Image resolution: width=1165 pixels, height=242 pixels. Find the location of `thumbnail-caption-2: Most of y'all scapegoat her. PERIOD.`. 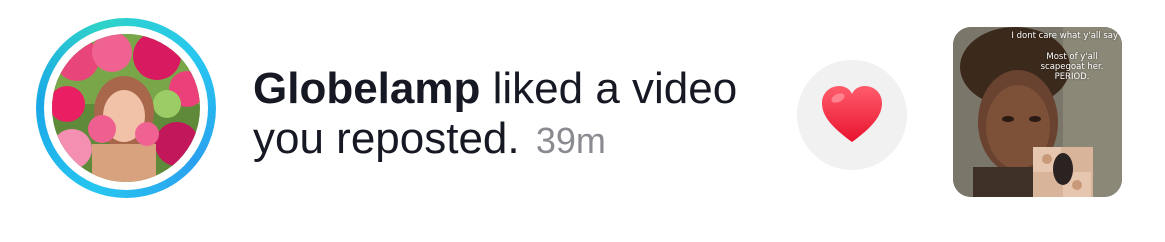

thumbnail-caption-2: Most of y'all scapegoat her. PERIOD. is located at coordinates (1072, 67).